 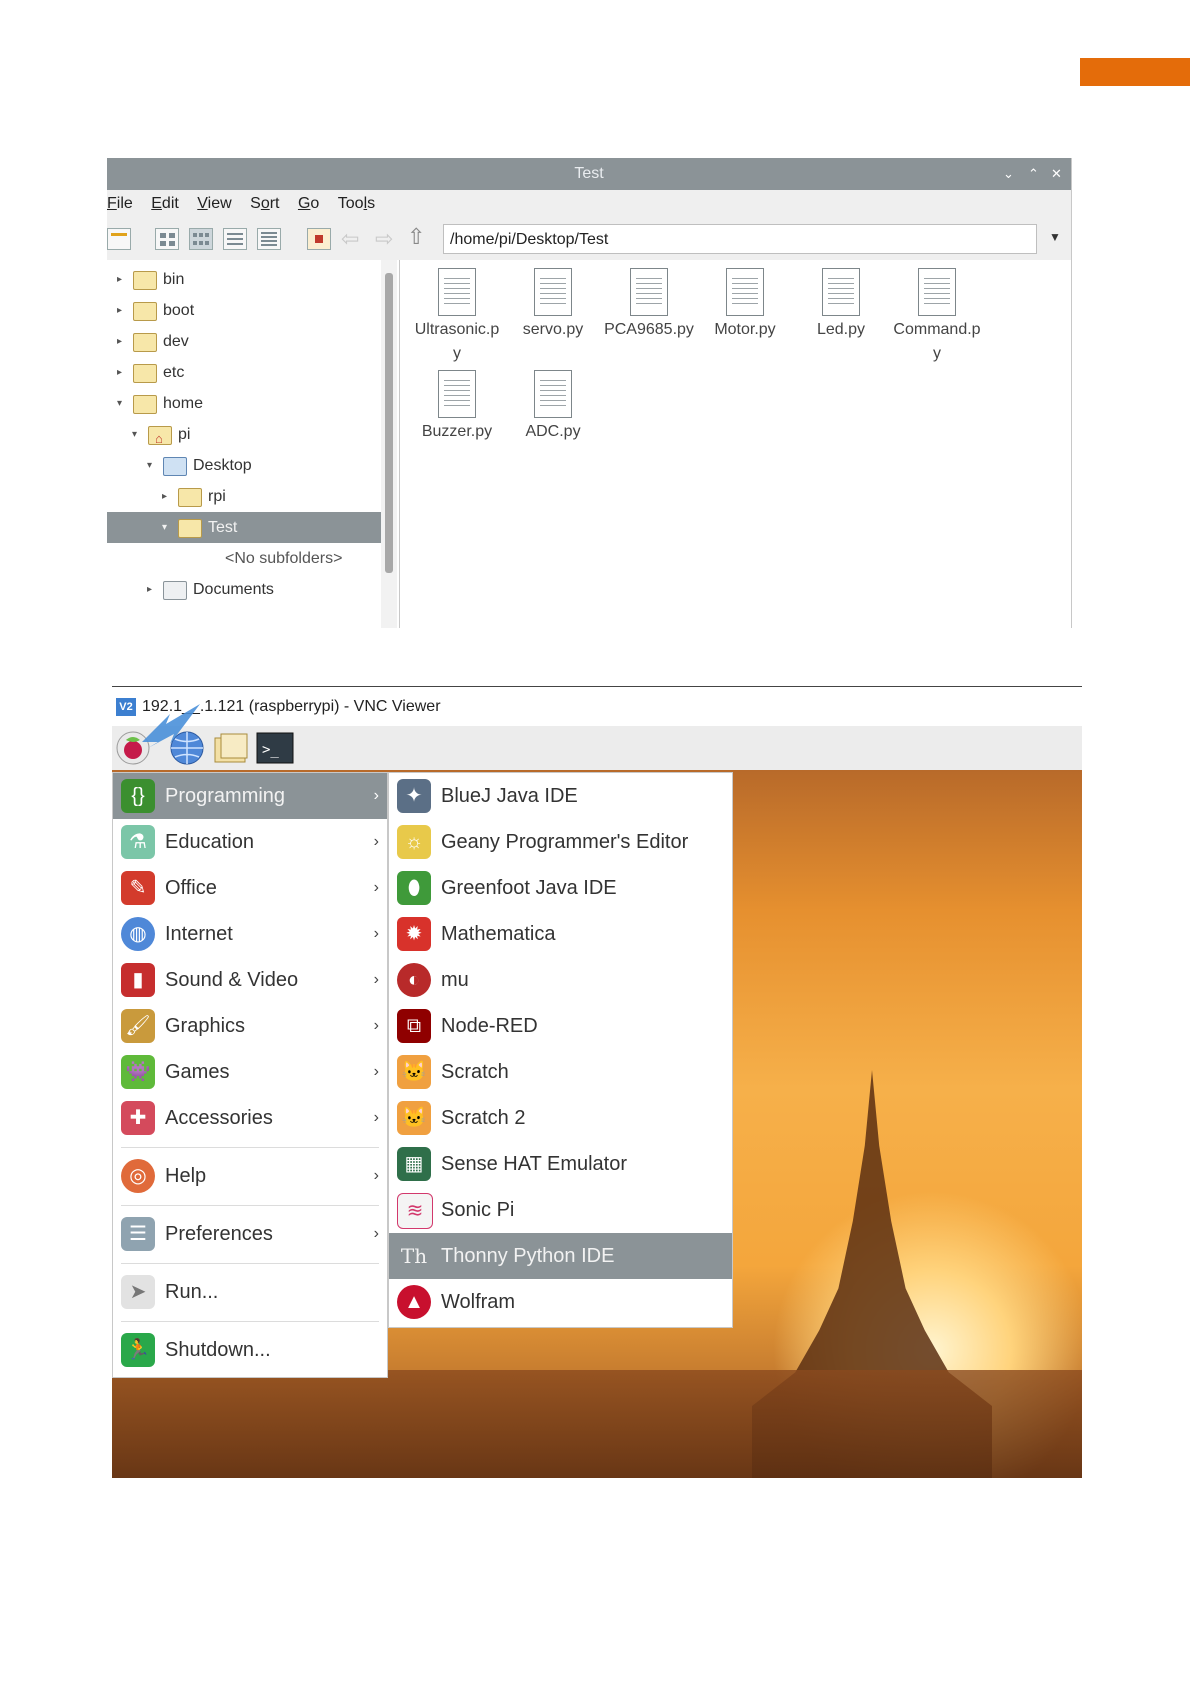 I want to click on submenu-item-mu: ◐ mu, so click(x=560, y=980).